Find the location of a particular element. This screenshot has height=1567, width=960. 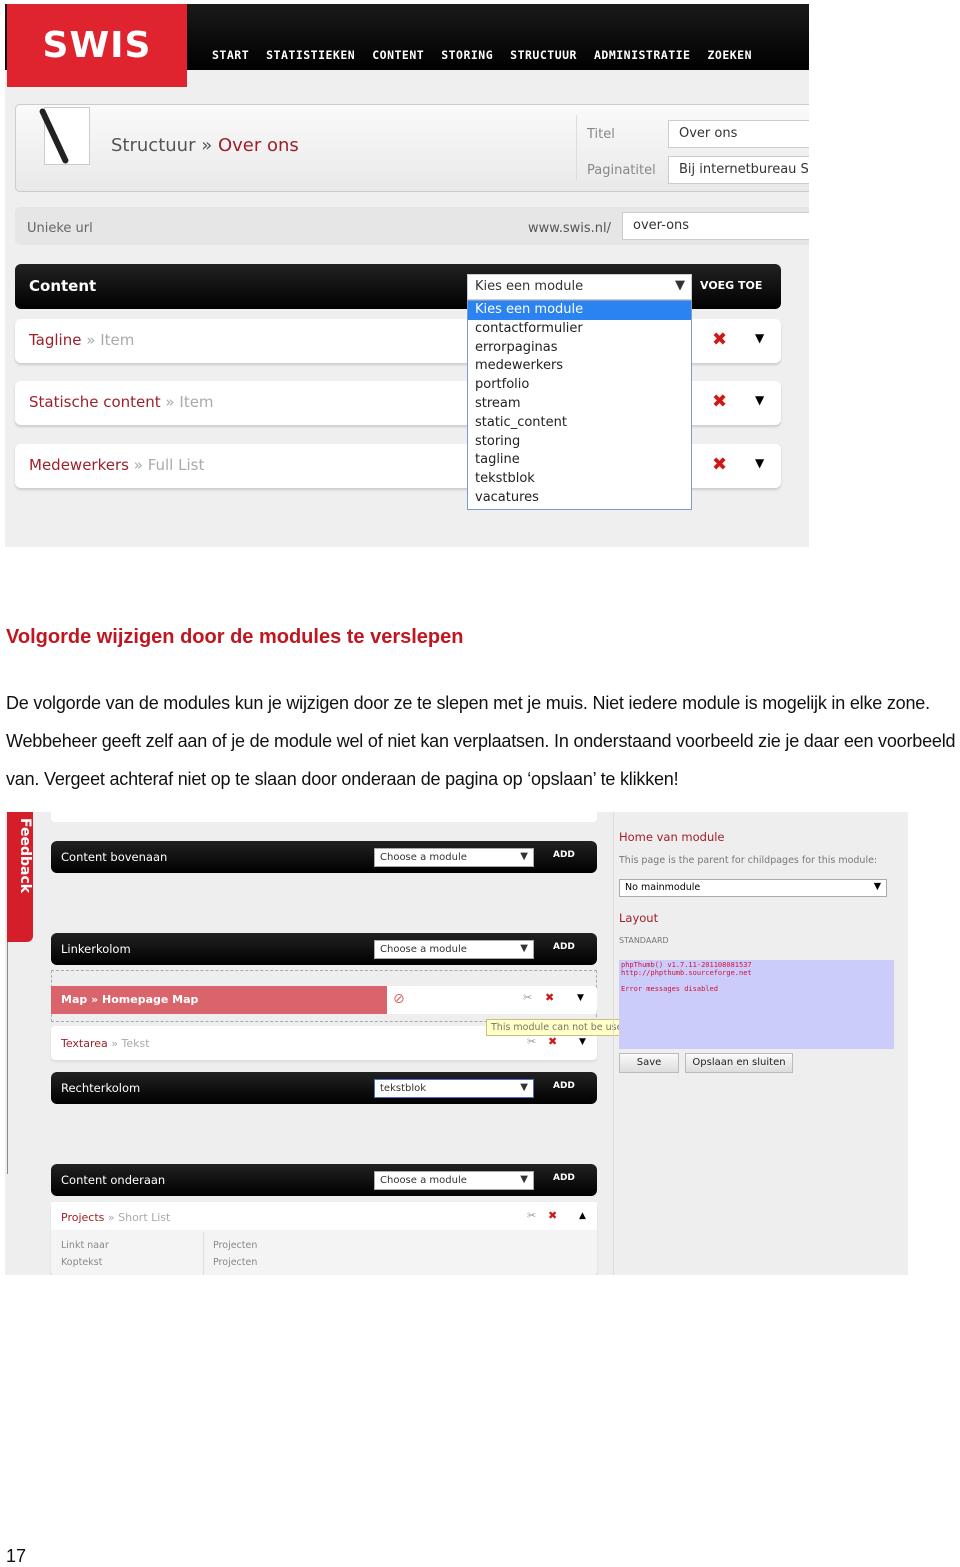

nav-start: START is located at coordinates (230, 55).